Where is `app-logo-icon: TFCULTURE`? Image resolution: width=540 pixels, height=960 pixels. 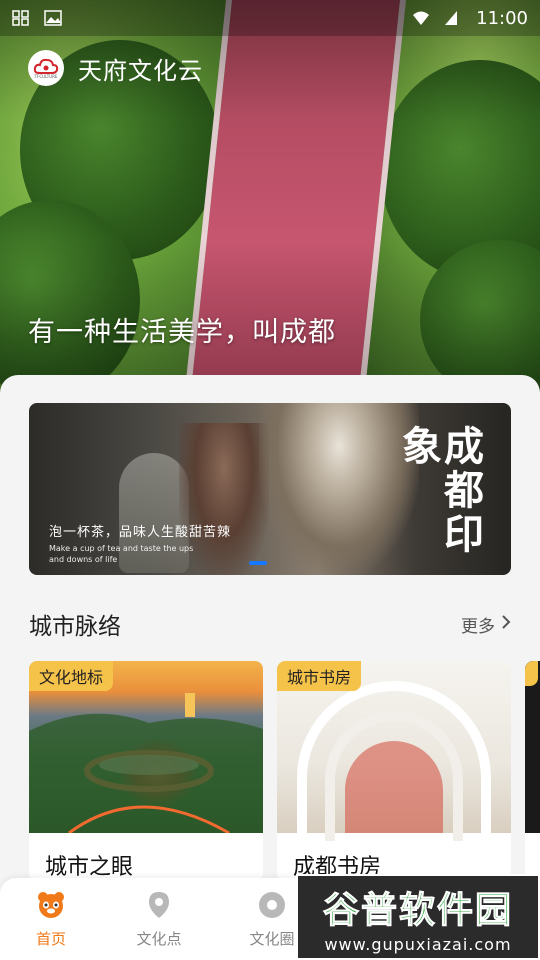
app-logo-icon: TFCULTURE is located at coordinates (46, 68).